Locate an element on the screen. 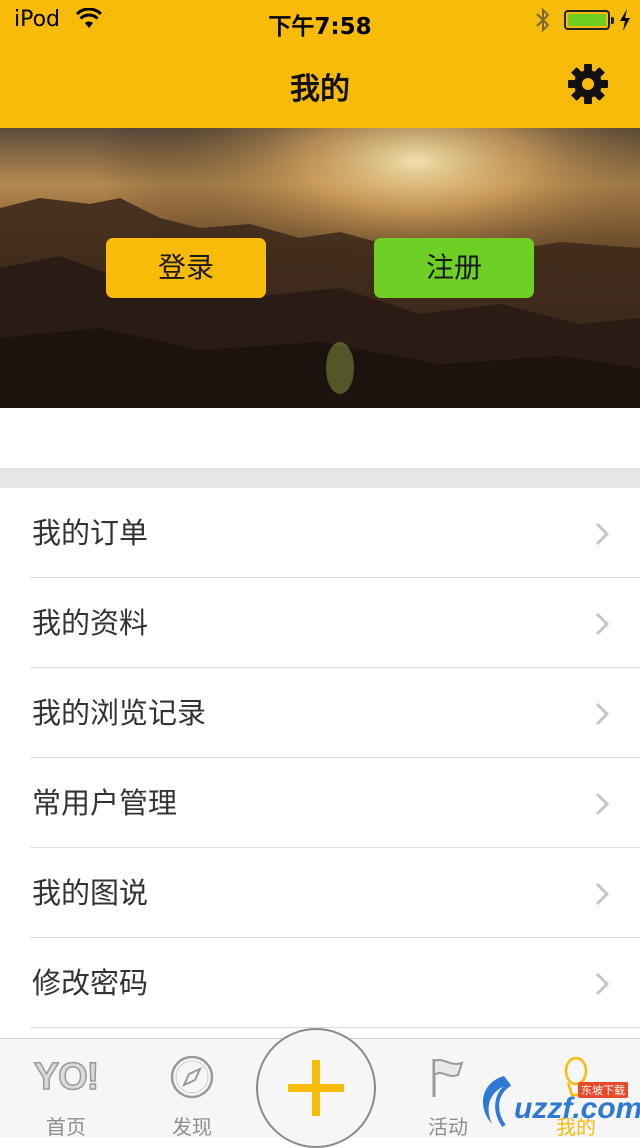 This screenshot has width=640, height=1148. section-divider is located at coordinates (320, 478).